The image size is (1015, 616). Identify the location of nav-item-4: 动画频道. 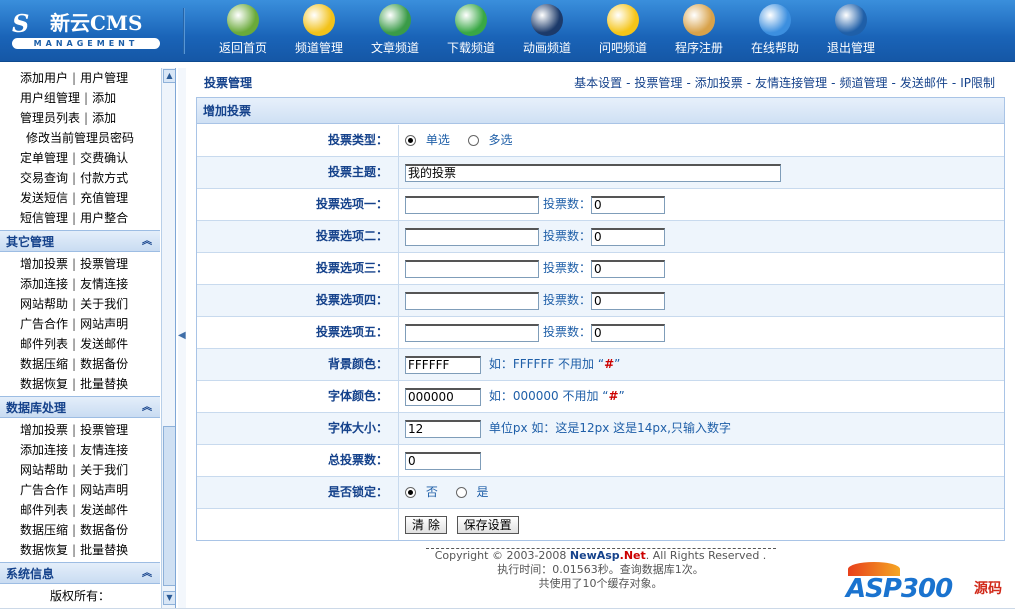
(547, 30).